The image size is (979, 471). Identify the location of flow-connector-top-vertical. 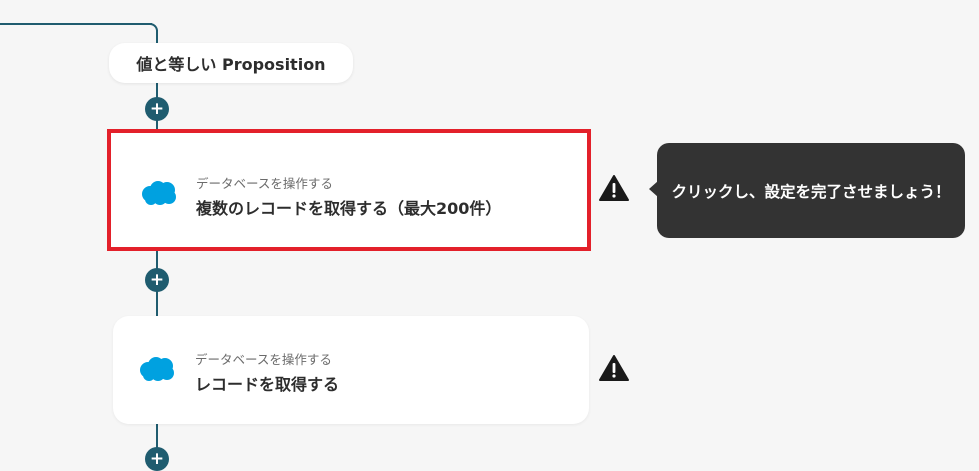
(157, 37).